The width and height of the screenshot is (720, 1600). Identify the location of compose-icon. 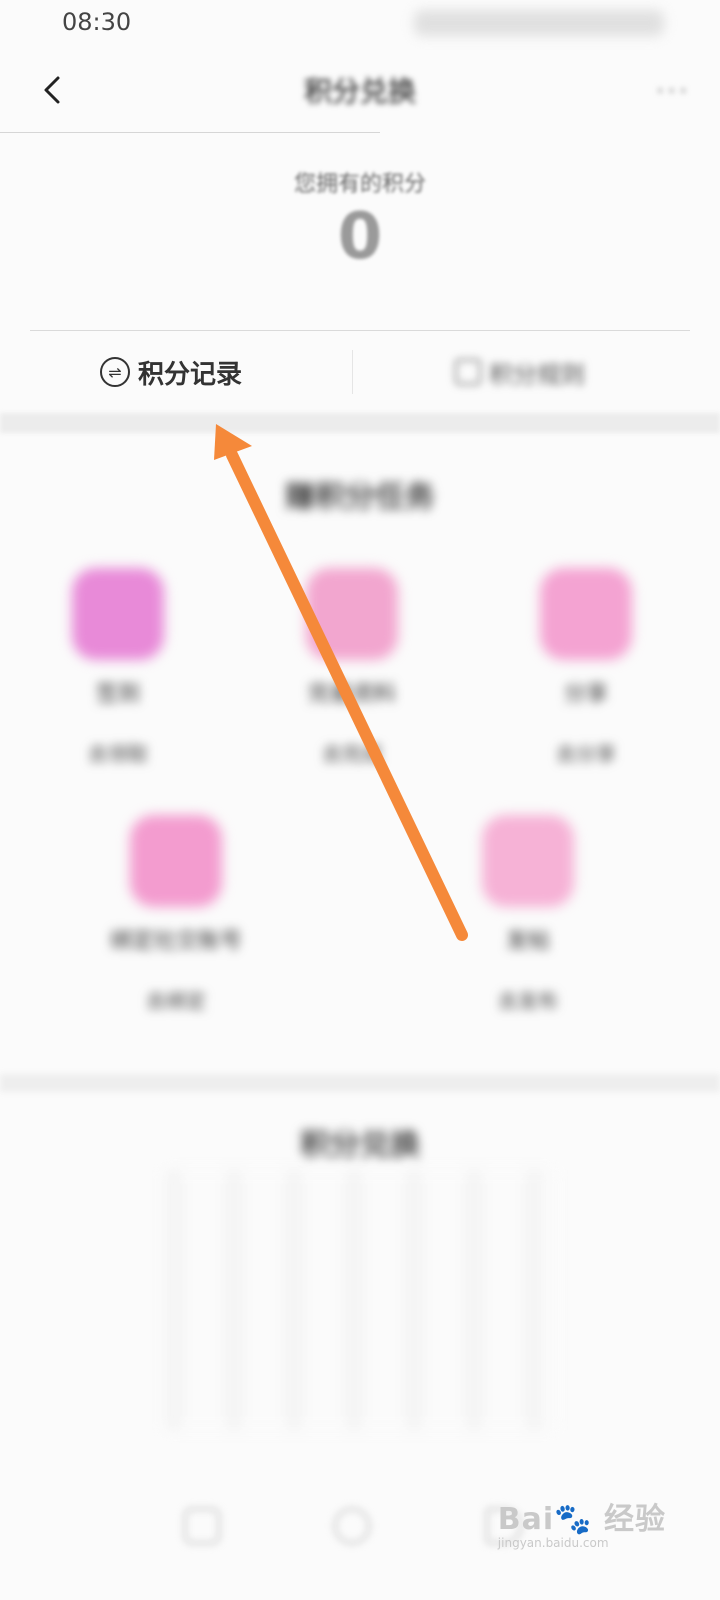
(528, 861).